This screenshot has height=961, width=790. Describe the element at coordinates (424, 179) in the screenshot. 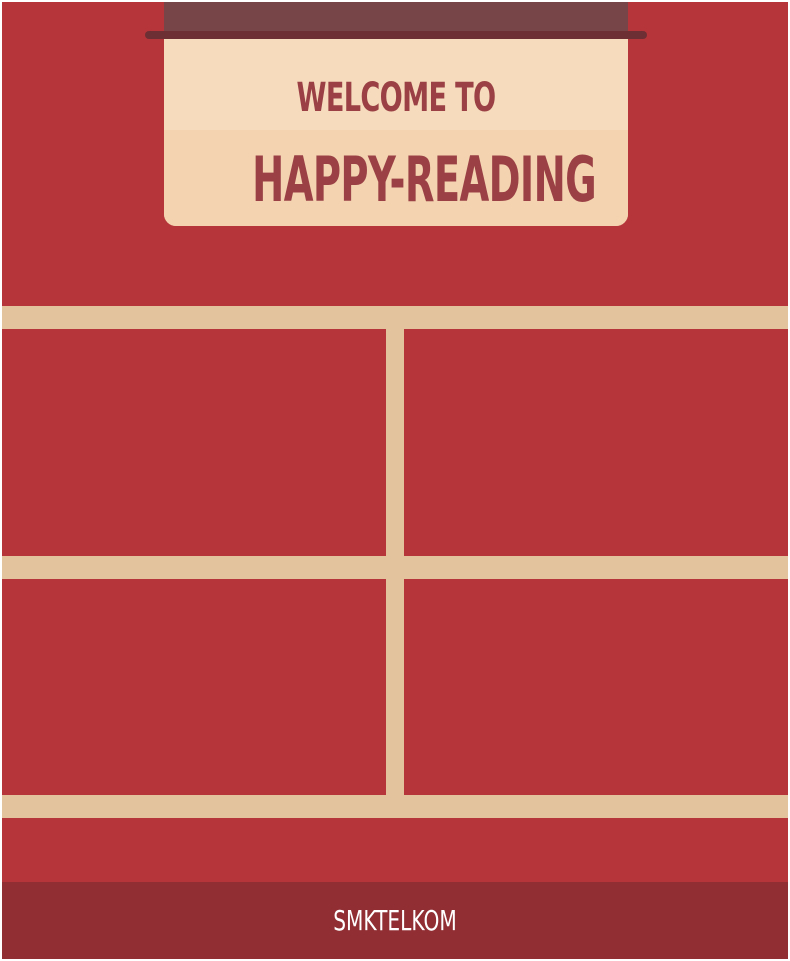

I see `sign-title-text: HAPPY-READING` at that location.